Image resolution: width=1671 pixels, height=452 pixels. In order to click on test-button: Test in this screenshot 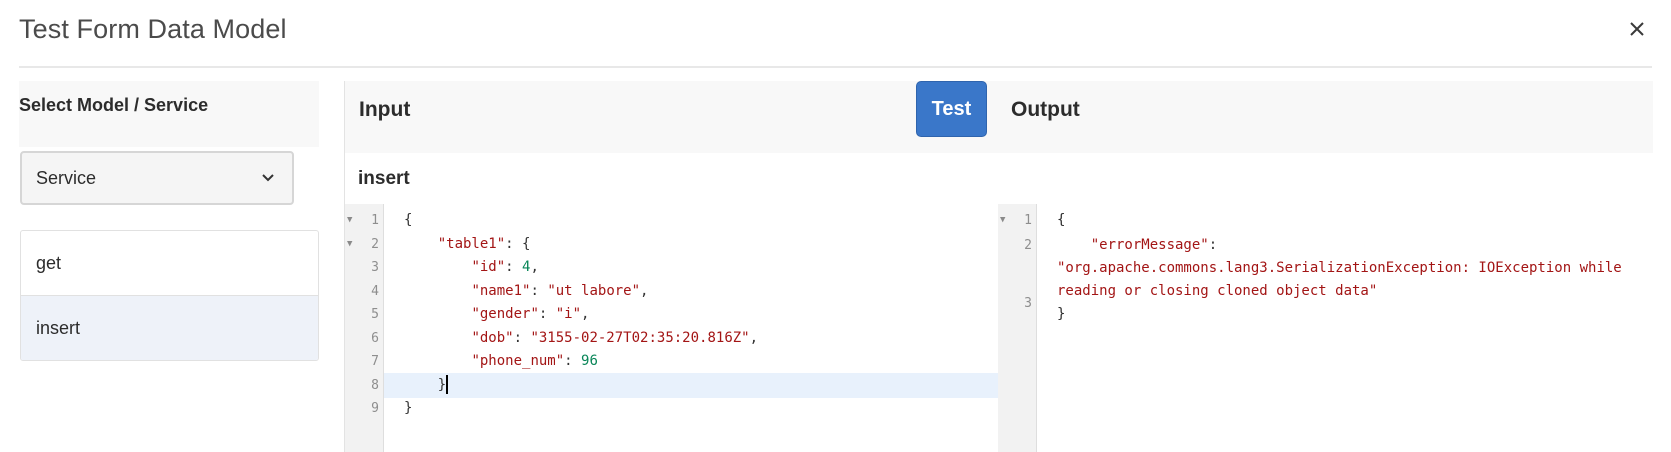, I will do `click(951, 109)`.